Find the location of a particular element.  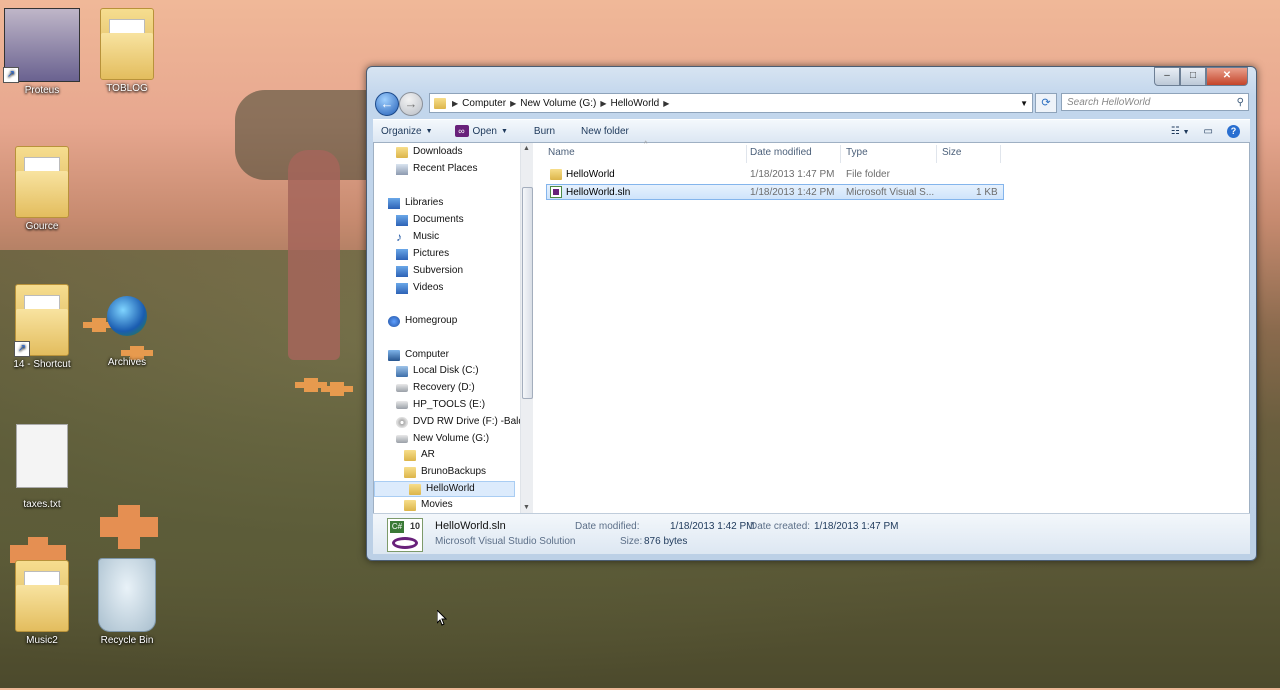

search-placeholder: Search HelloWorld is located at coordinates (1109, 102).